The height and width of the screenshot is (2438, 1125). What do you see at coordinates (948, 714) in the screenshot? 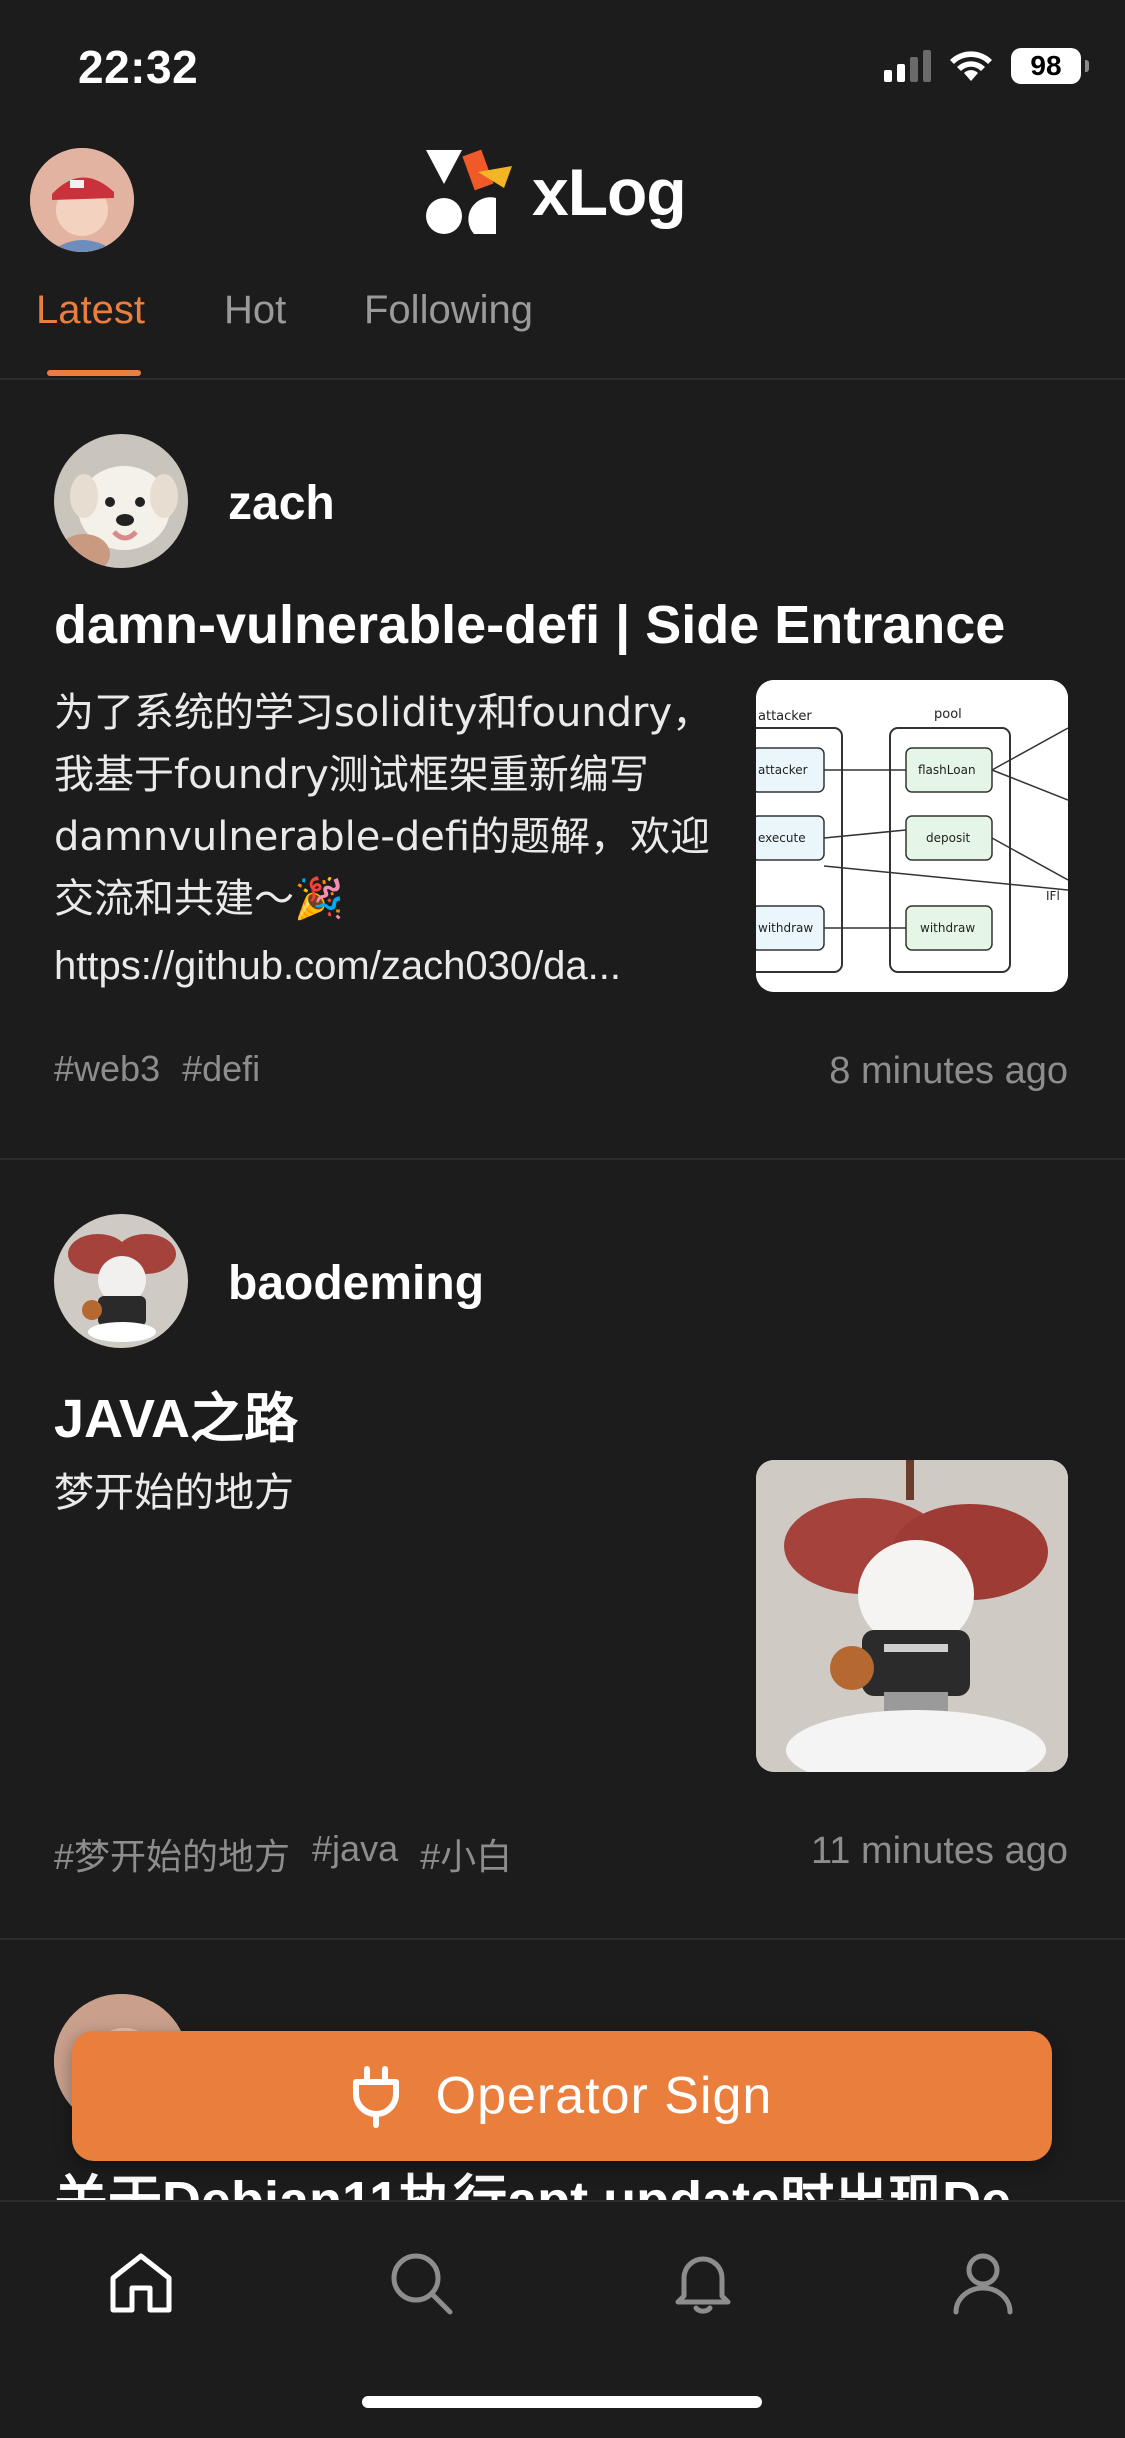
I see `svg-text: pool` at bounding box center [948, 714].